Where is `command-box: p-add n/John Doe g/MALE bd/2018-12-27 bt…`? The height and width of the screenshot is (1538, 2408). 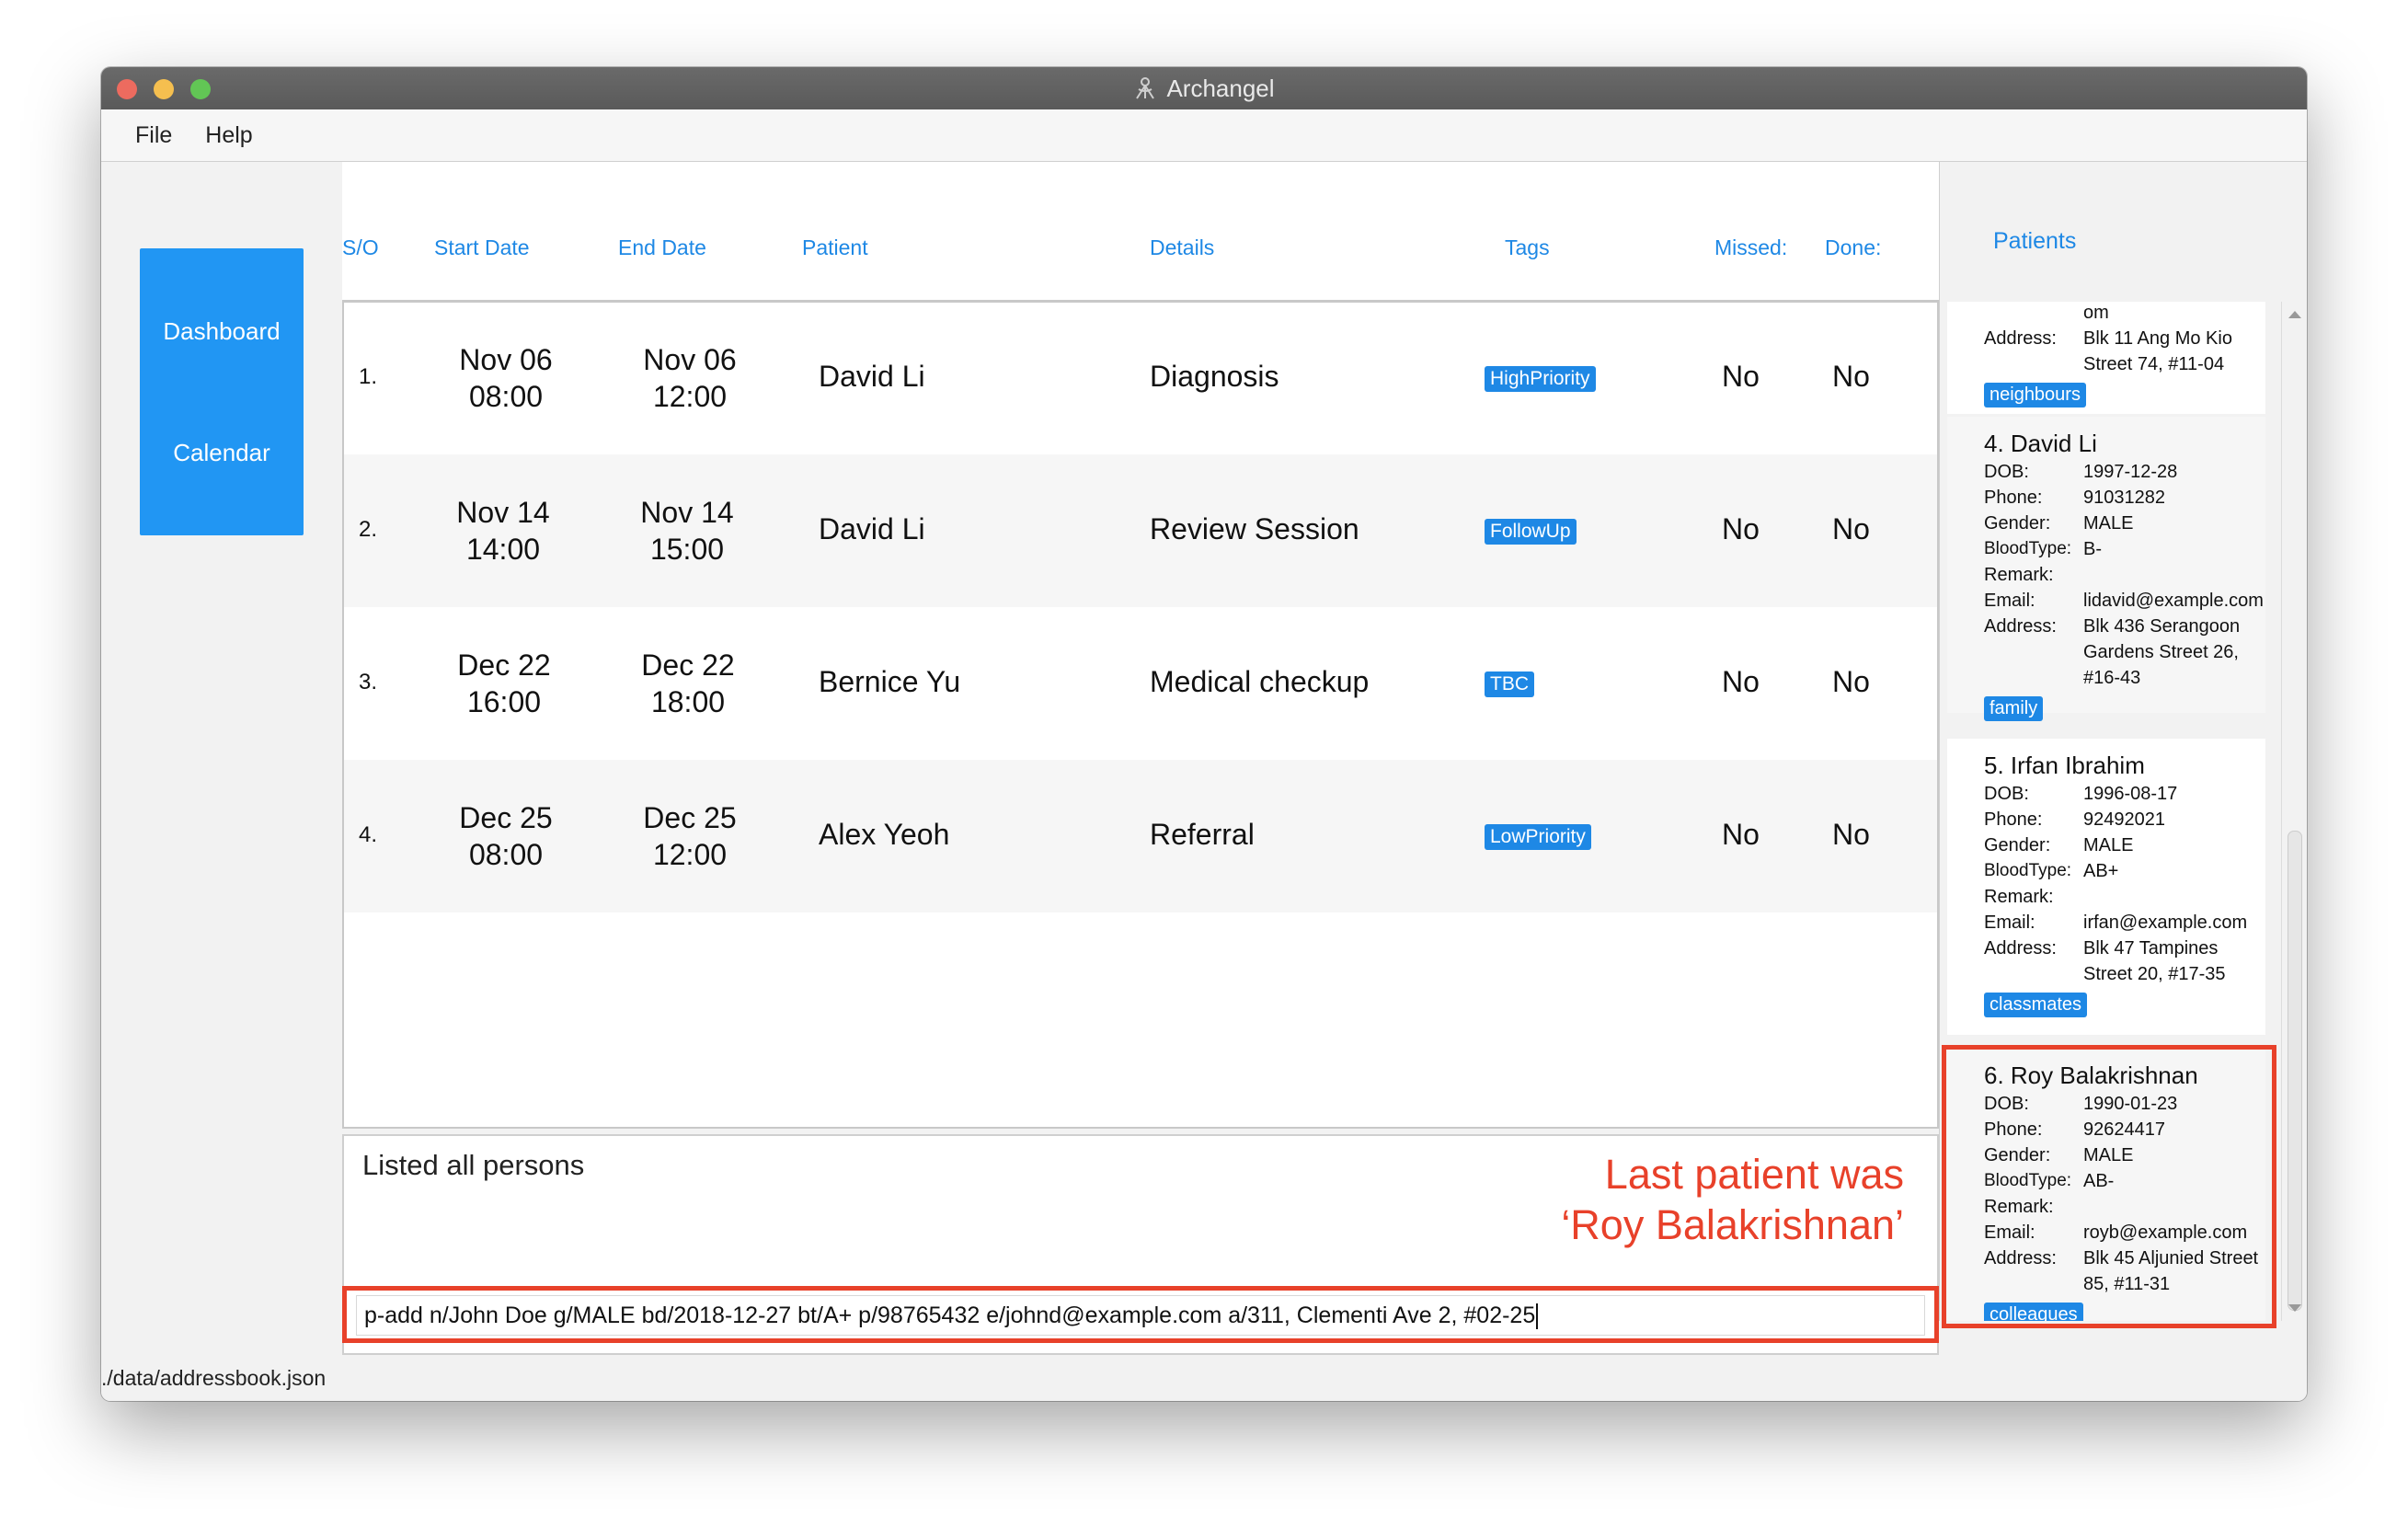
command-box: p-add n/John Doe g/MALE bd/2018-12-27 bt… is located at coordinates (1140, 1314).